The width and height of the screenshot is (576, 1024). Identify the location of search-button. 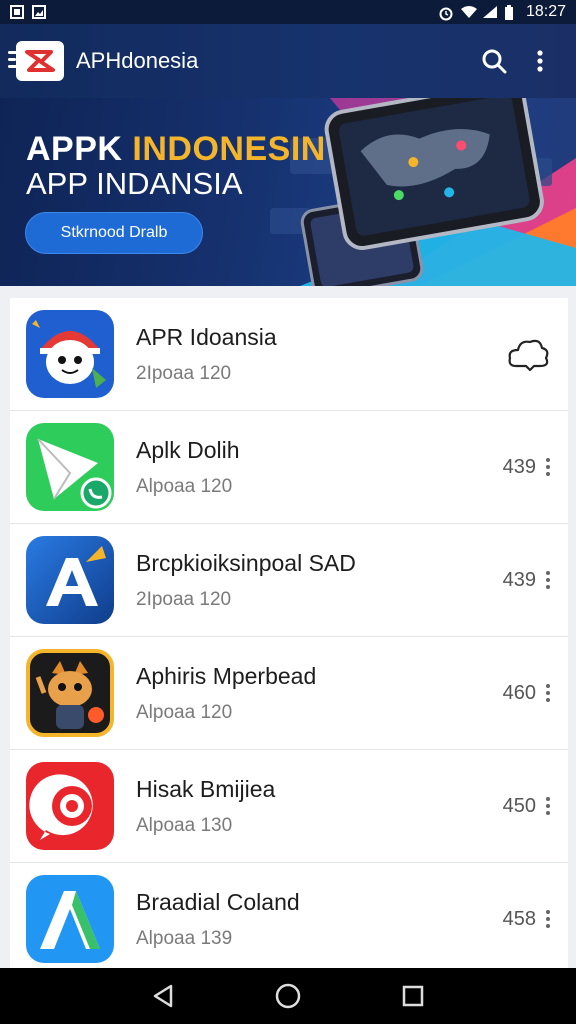
(494, 61).